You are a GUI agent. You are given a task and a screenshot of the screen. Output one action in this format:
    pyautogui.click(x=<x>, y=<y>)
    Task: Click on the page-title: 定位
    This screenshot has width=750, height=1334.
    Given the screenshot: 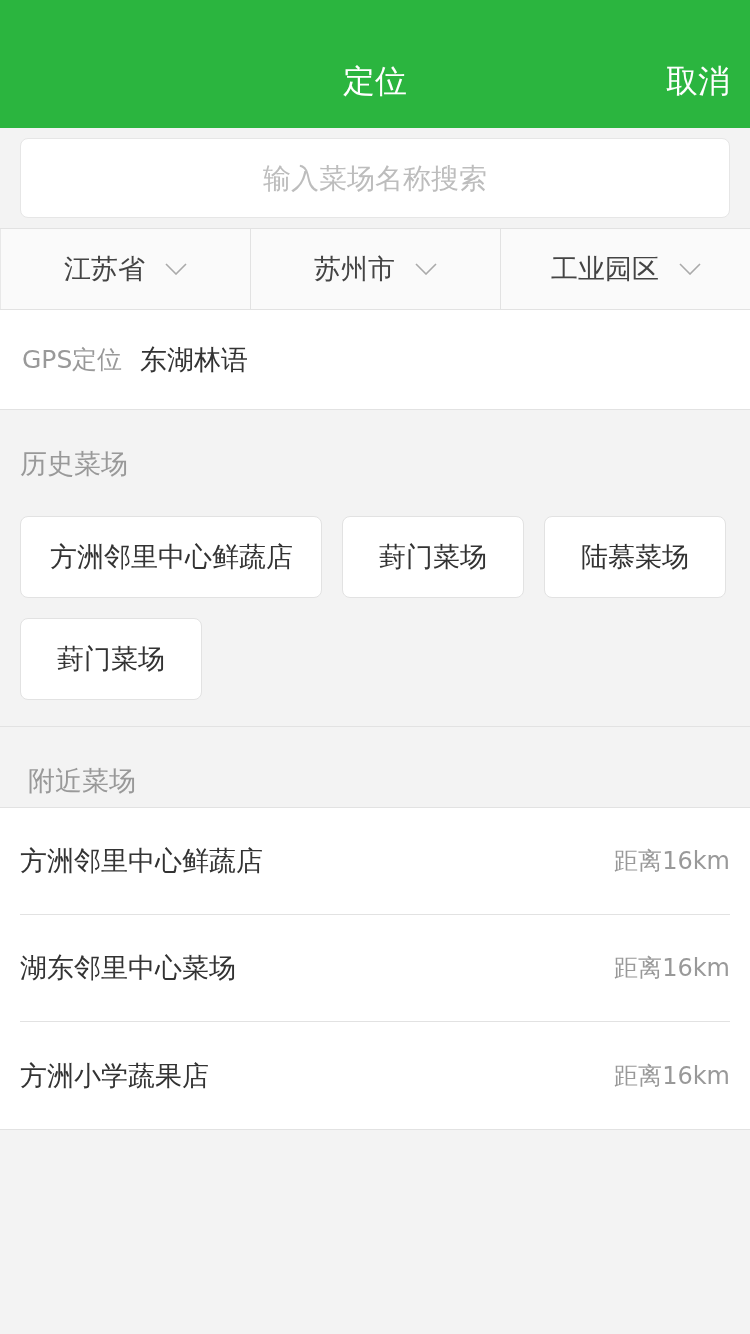 What is the action you would take?
    pyautogui.click(x=375, y=81)
    